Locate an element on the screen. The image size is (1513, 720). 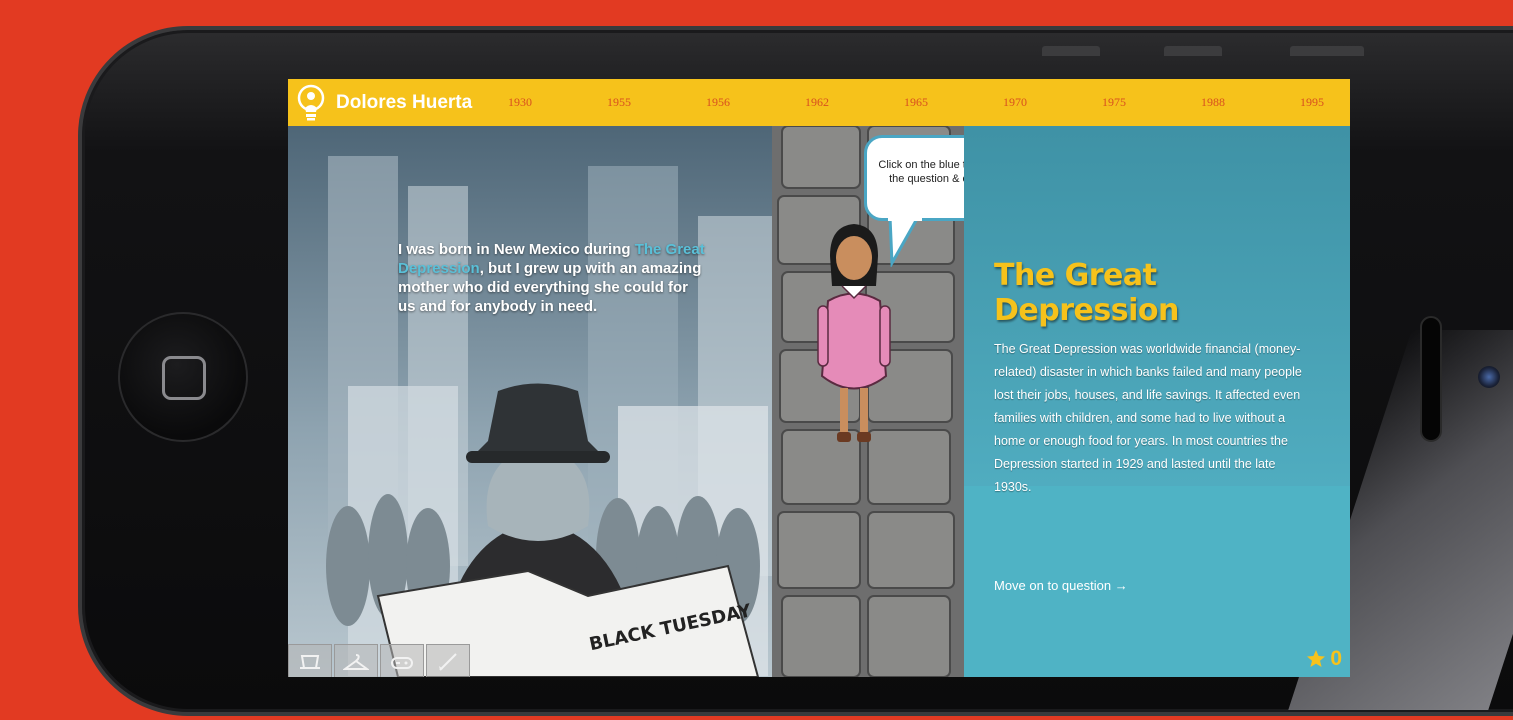
pen-icon is located at coordinates (448, 662).